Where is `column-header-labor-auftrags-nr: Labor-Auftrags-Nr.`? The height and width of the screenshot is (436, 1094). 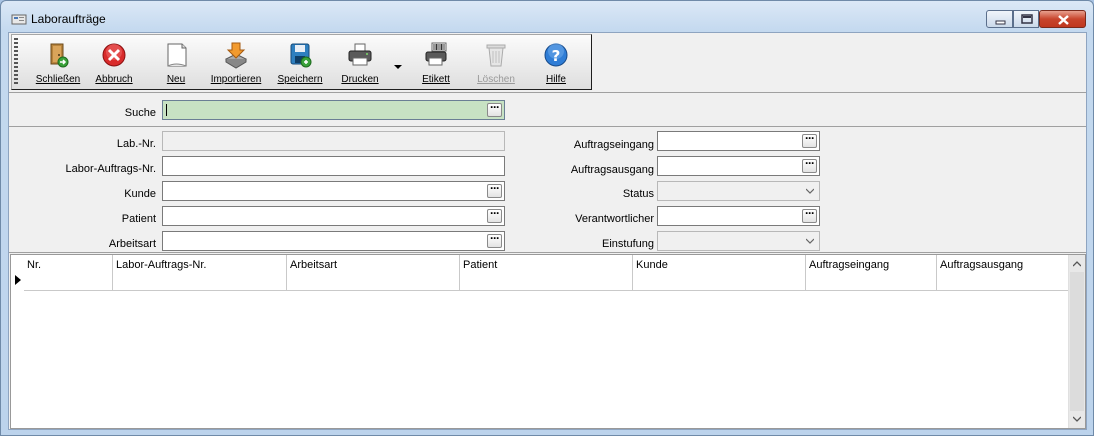 column-header-labor-auftrags-nr: Labor-Auftrags-Nr. is located at coordinates (200, 273).